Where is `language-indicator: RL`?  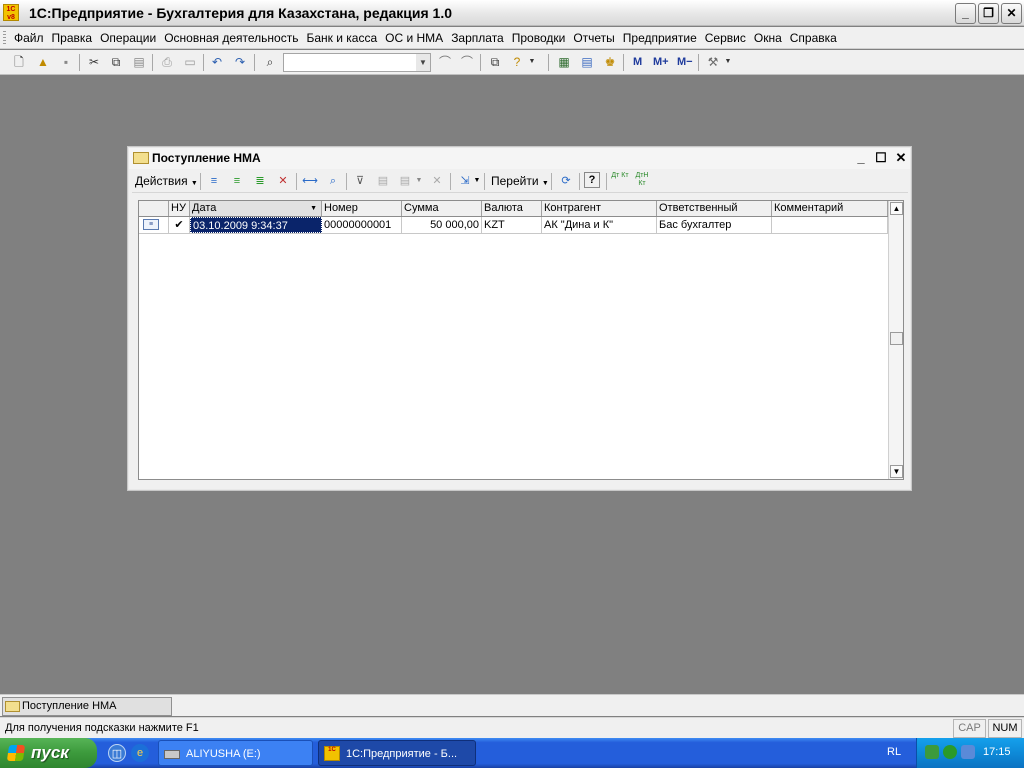
language-indicator: RL is located at coordinates (894, 752).